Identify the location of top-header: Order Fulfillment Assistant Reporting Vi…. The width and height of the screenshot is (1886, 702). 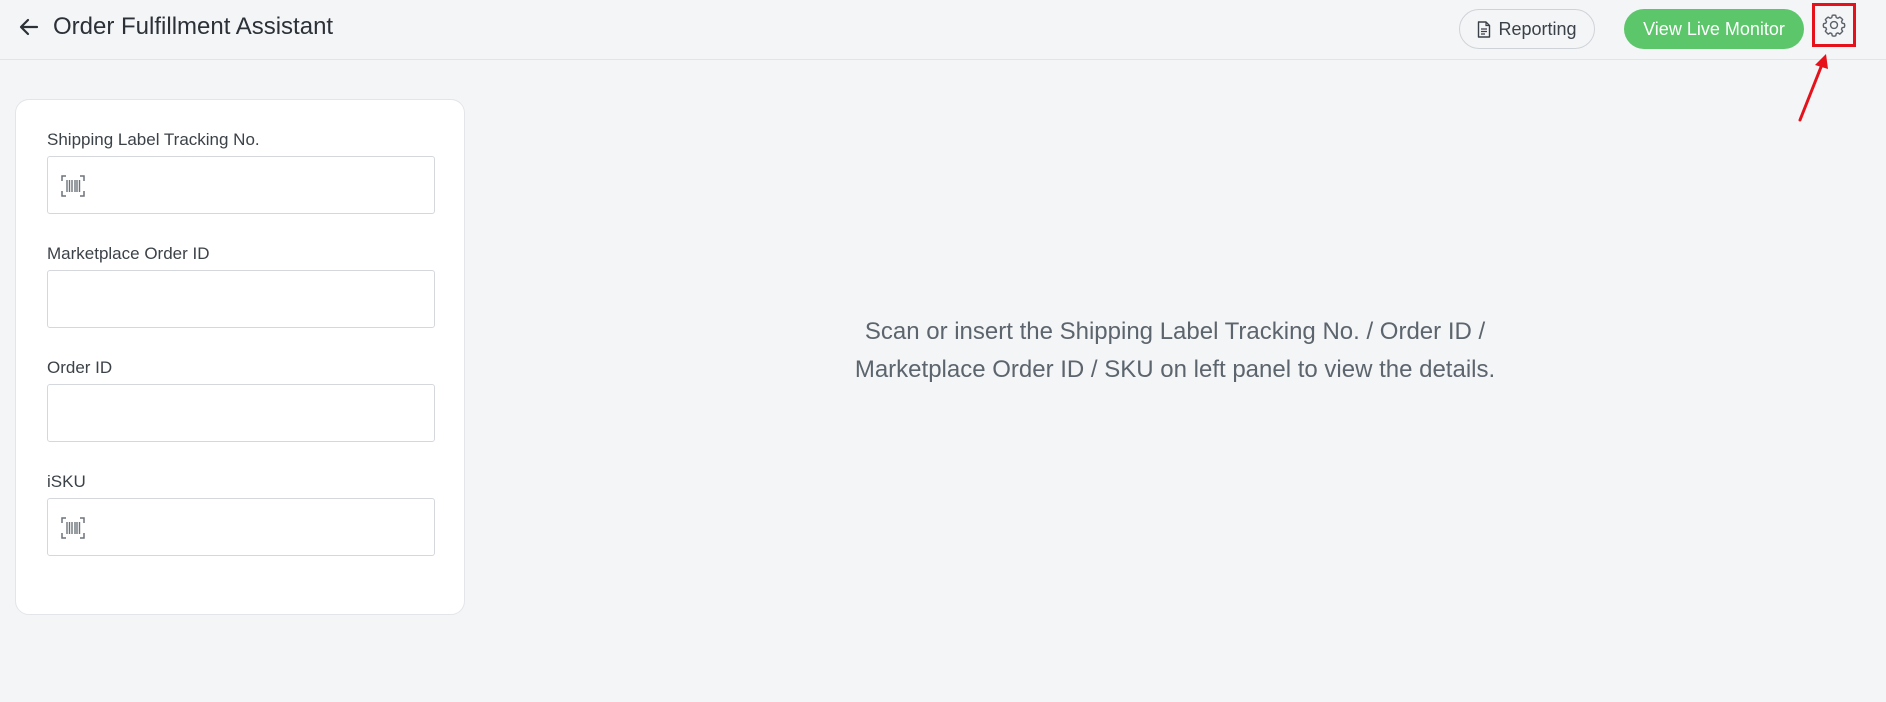
(943, 30).